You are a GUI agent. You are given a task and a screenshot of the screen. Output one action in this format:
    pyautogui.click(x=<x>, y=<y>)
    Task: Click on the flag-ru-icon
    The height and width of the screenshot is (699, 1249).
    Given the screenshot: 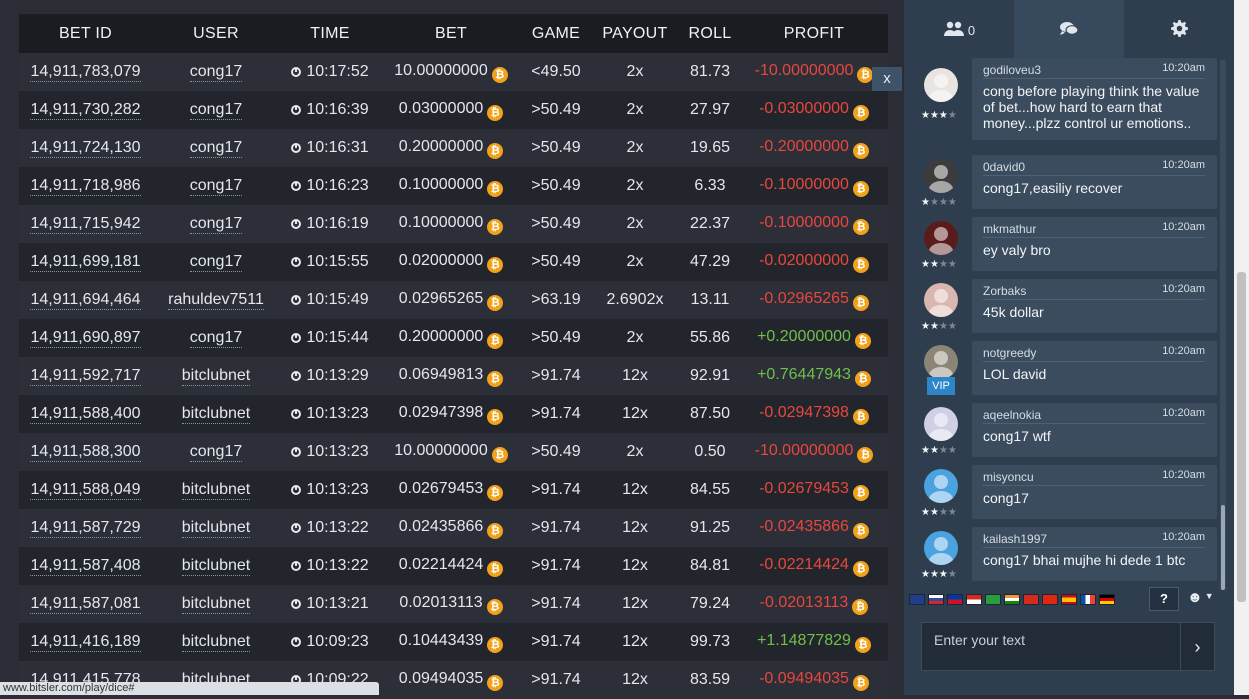 What is the action you would take?
    pyautogui.click(x=936, y=599)
    